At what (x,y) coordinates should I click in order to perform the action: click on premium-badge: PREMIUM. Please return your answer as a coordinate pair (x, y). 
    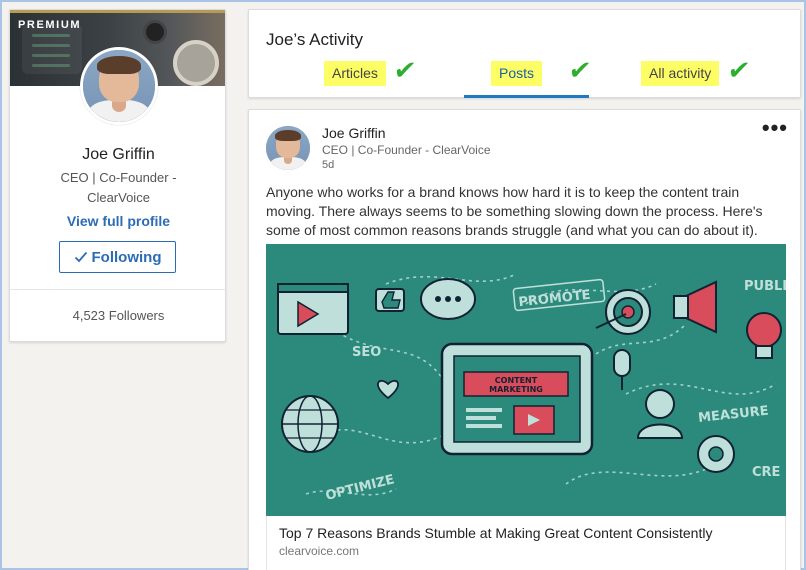
    Looking at the image, I should click on (50, 25).